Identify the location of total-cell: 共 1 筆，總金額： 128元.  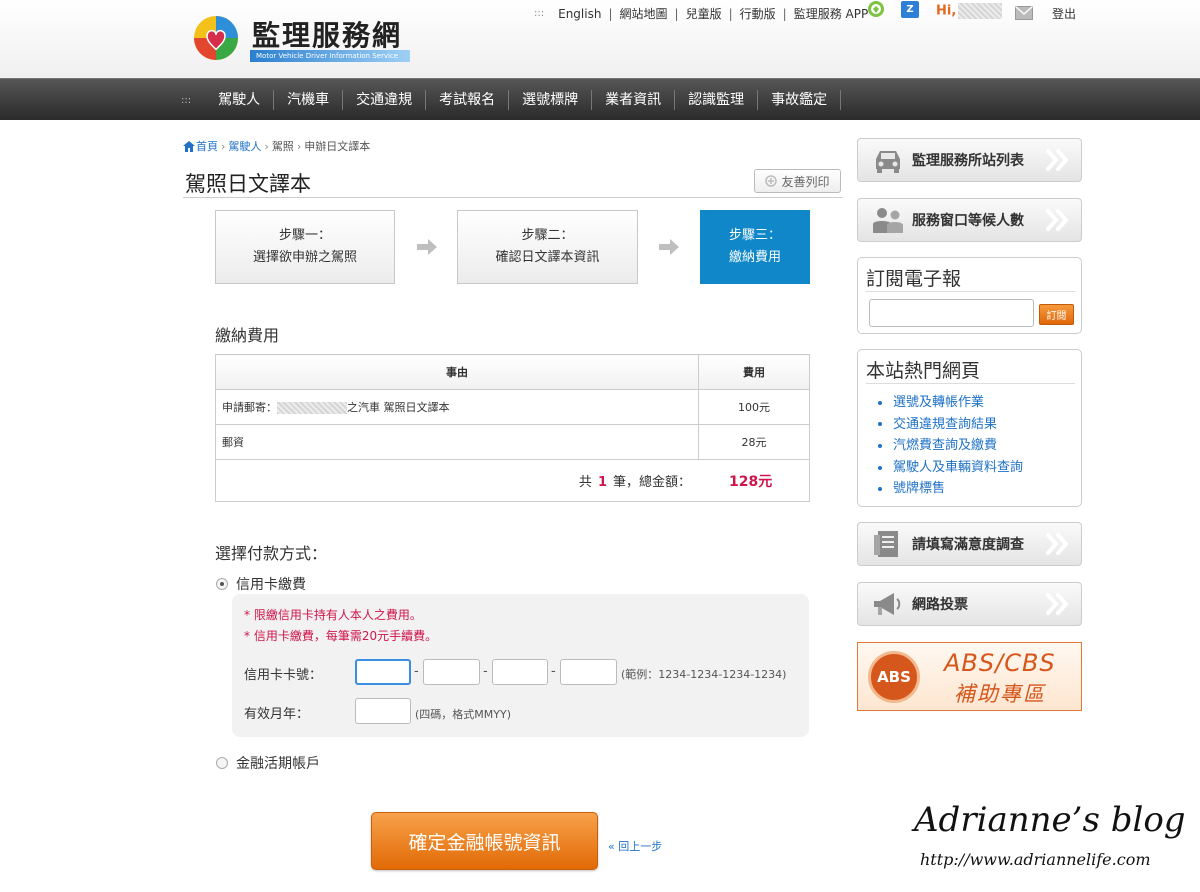
(512, 480).